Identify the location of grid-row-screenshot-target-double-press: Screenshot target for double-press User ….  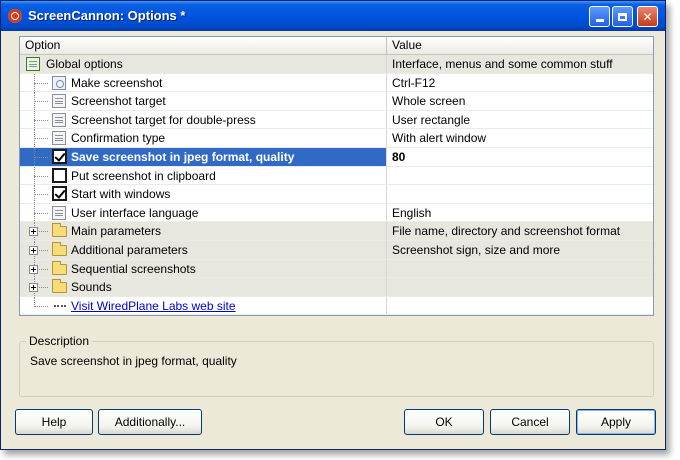
(336, 120).